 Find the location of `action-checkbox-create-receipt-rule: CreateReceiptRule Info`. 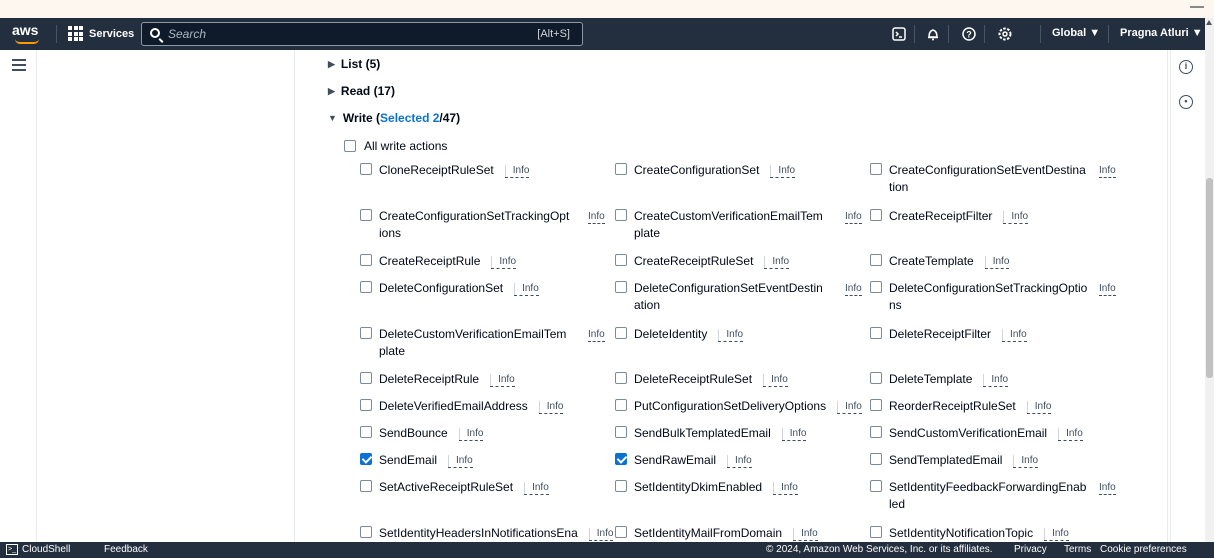

action-checkbox-create-receipt-rule: CreateReceiptRule Info is located at coordinates (438, 261).